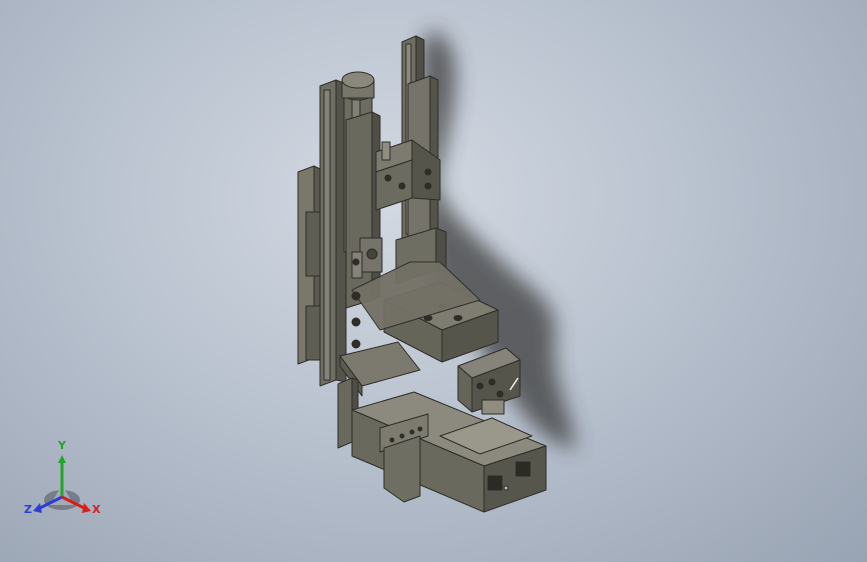 This screenshot has height=562, width=867. I want to click on slide-module, so click(489, 381).